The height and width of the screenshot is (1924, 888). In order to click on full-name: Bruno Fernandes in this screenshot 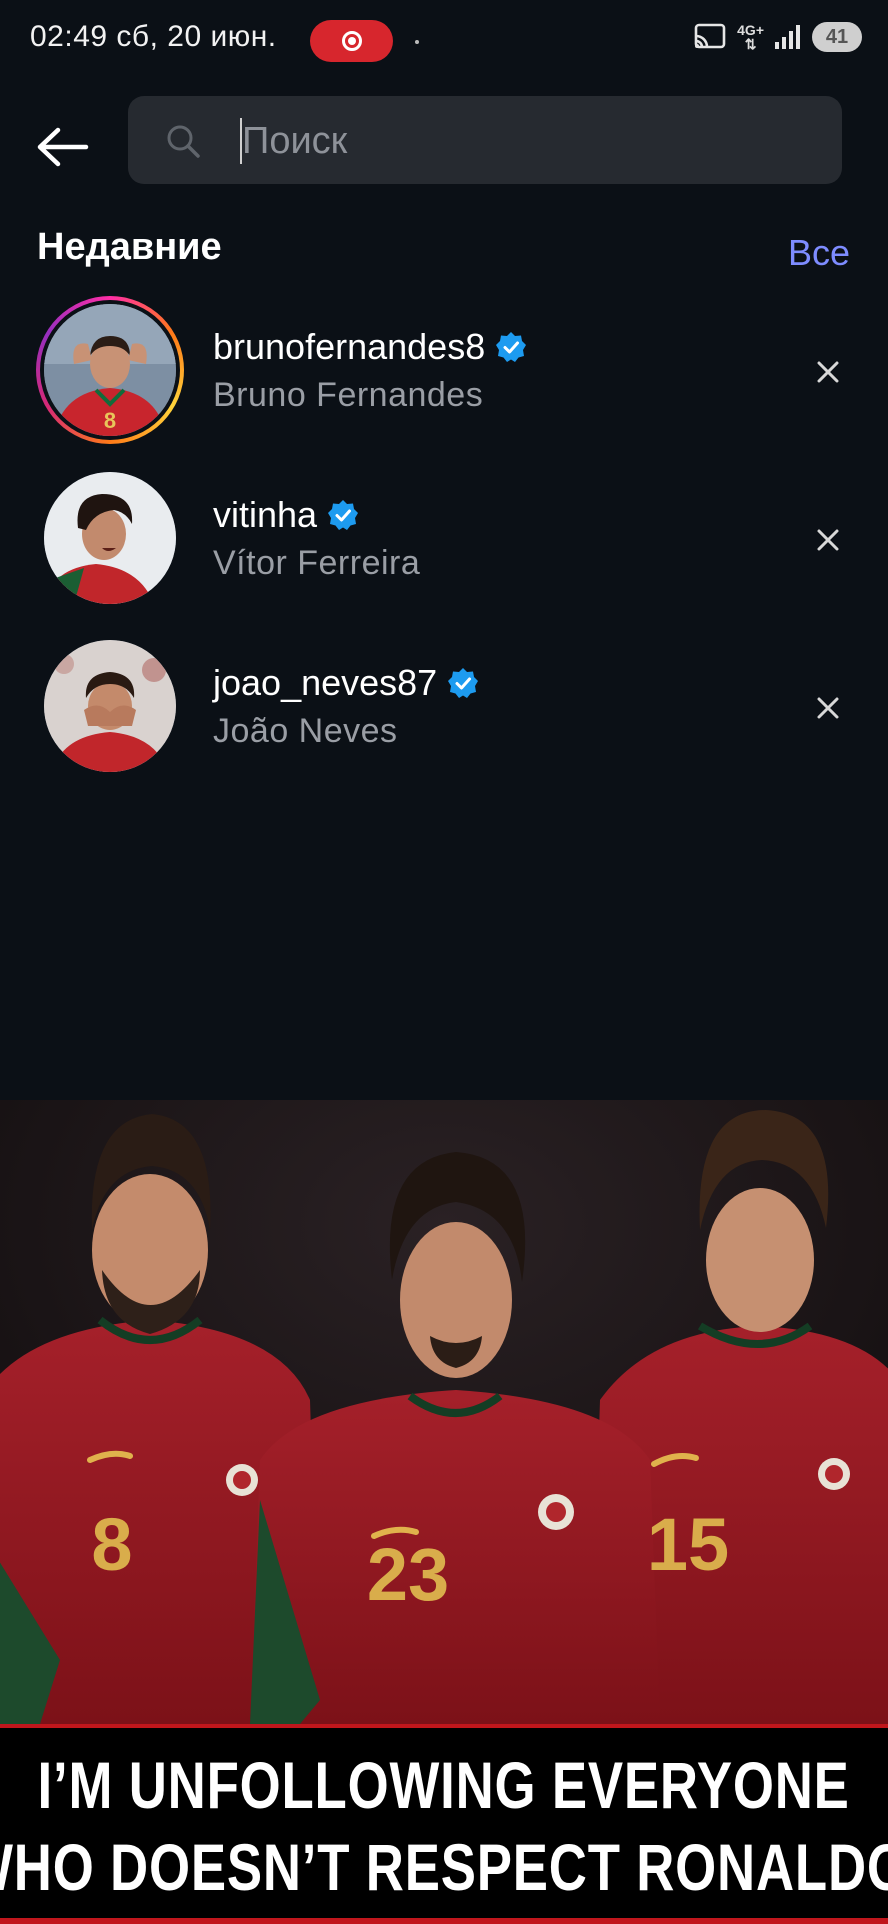, I will do `click(348, 395)`.